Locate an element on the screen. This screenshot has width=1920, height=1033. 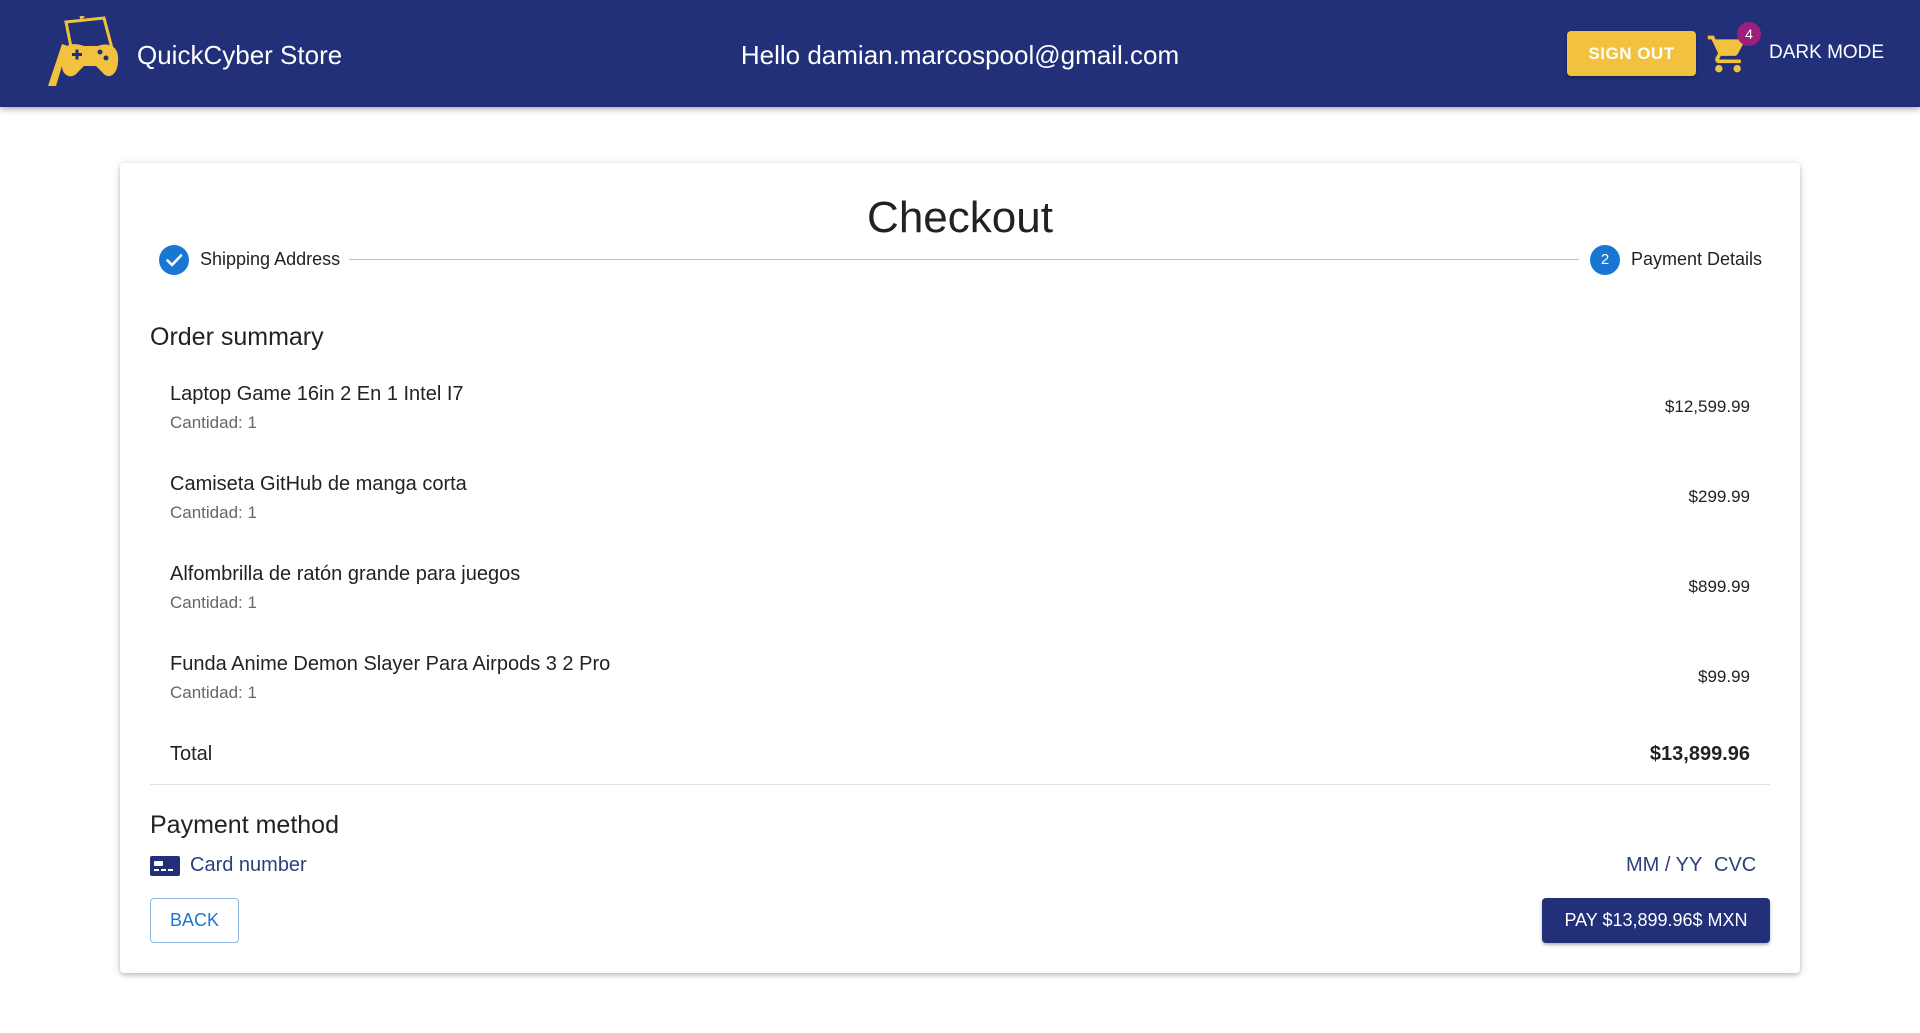
step-number-badge: 2 is located at coordinates (1605, 260).